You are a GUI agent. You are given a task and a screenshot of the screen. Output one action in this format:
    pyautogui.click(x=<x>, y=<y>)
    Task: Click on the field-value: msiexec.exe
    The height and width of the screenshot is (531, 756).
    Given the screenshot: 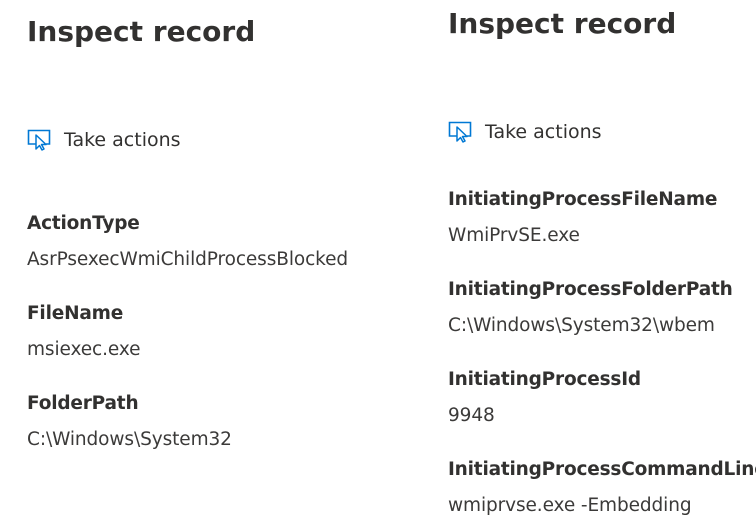 What is the action you would take?
    pyautogui.click(x=84, y=349)
    